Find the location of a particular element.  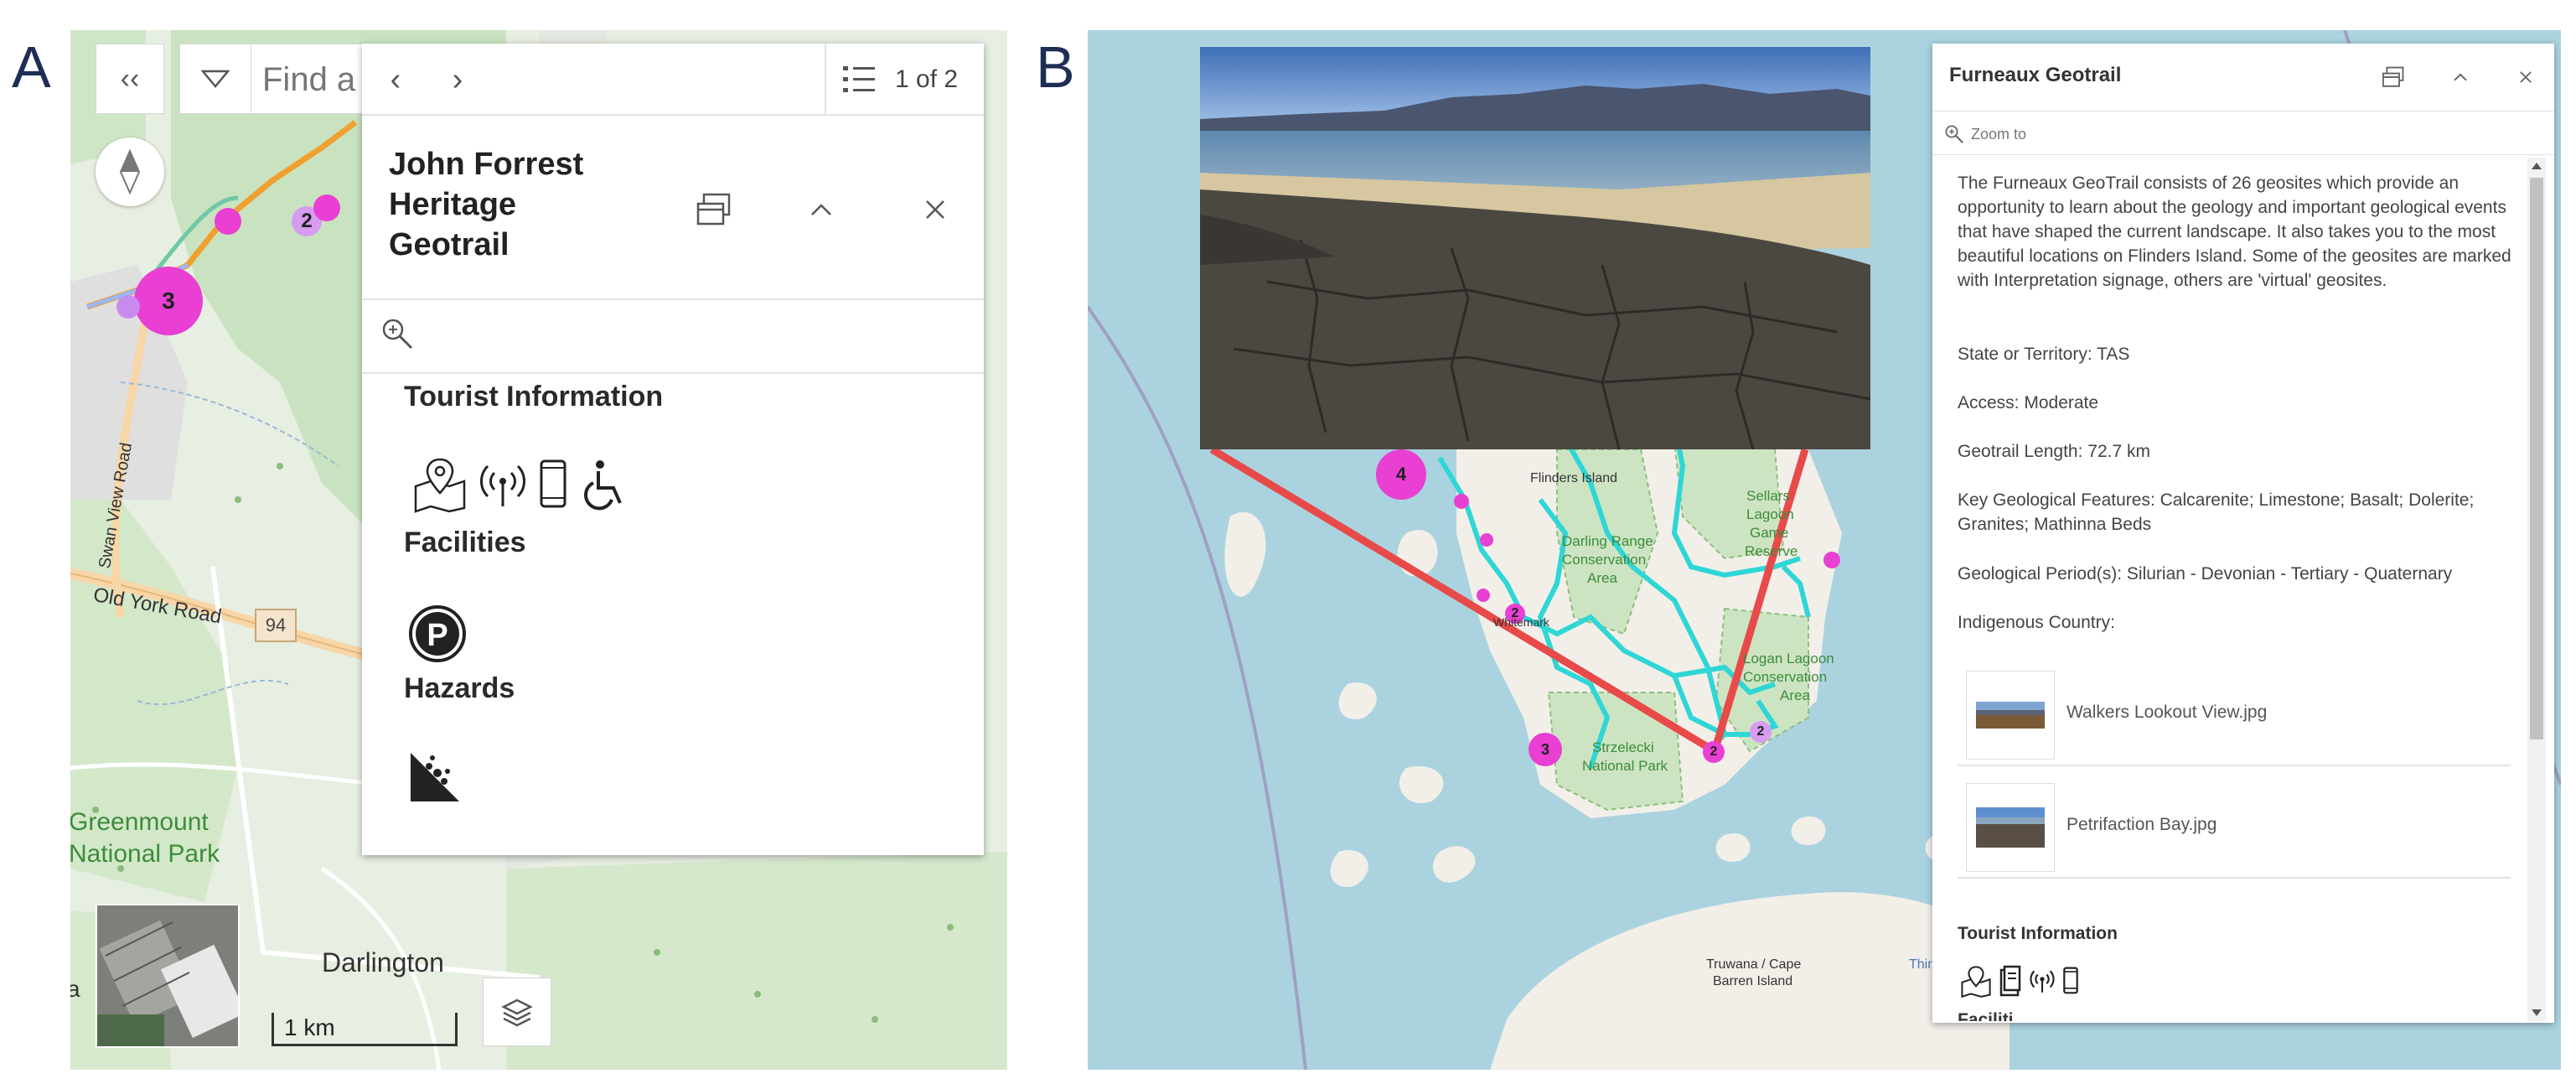

attachment-item: Walkers Lookout View.jpg is located at coordinates (2234, 716).